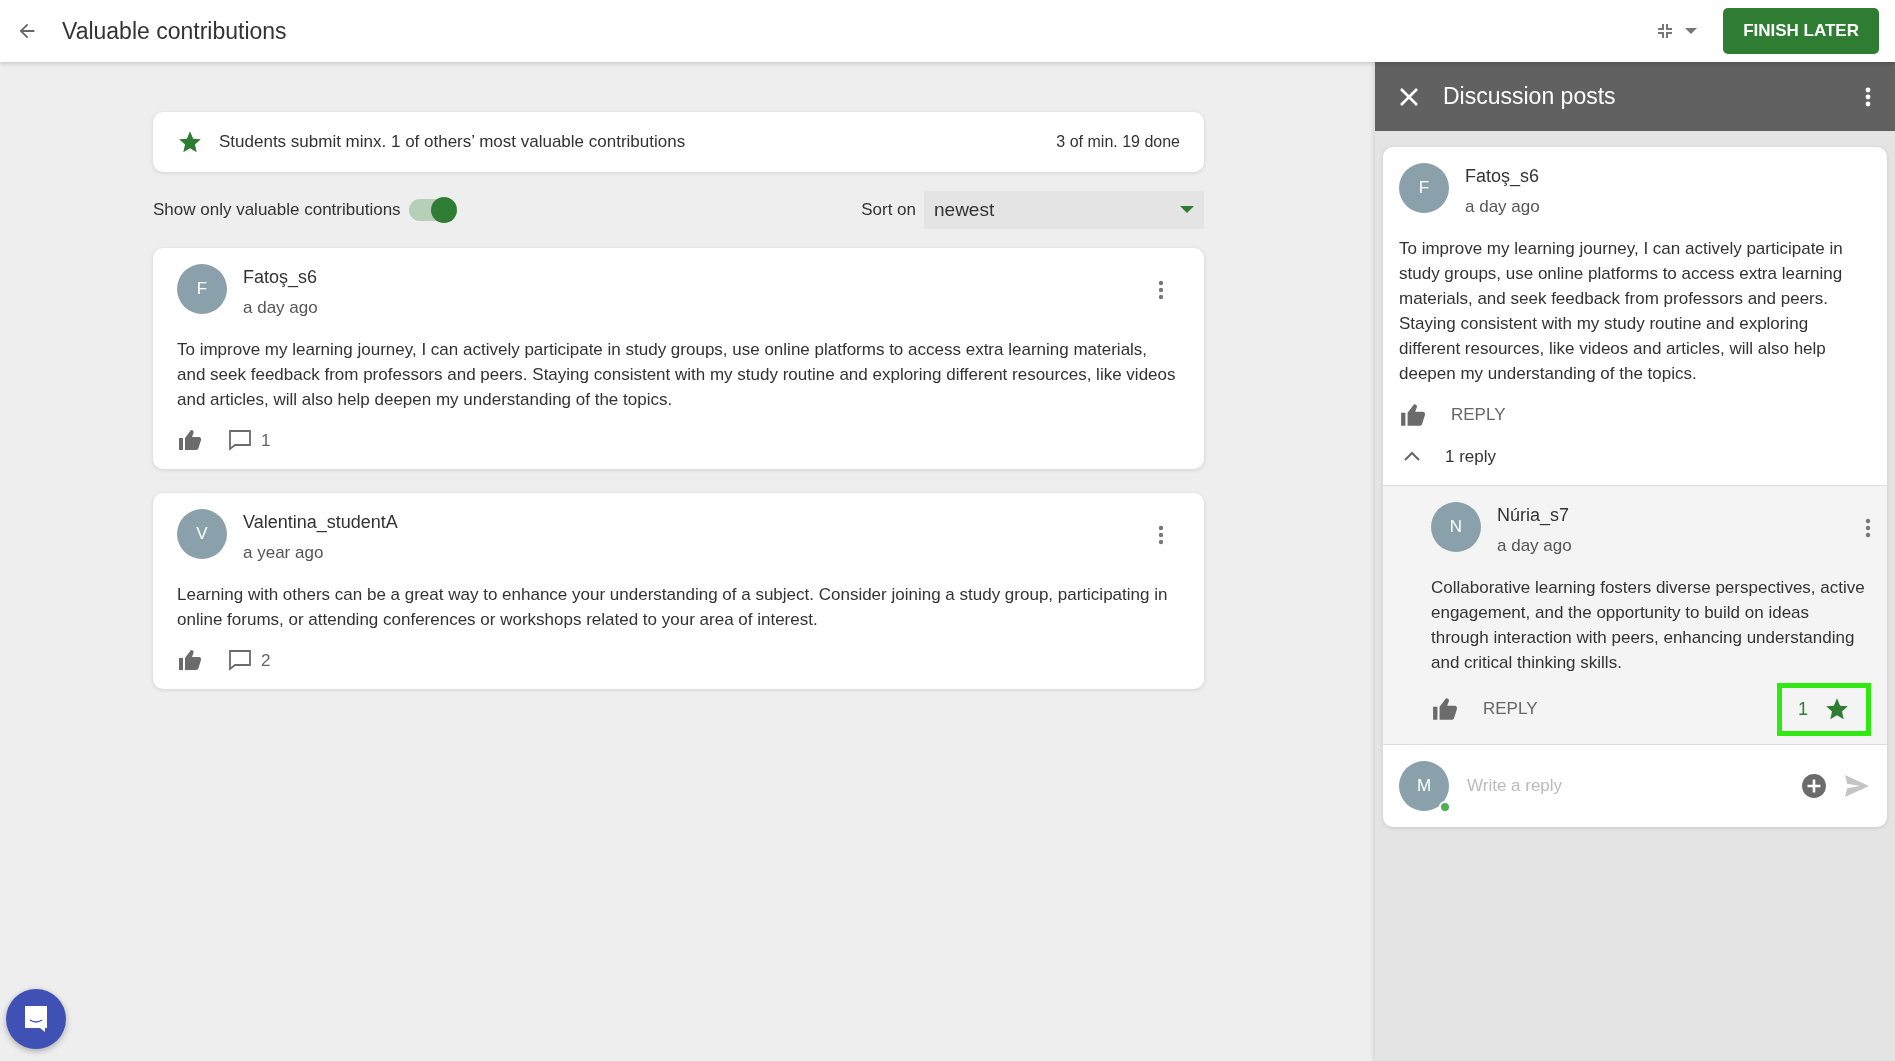 The image size is (1895, 1061). What do you see at coordinates (673, 607) in the screenshot?
I see `post-text: Learning with others can be a great way to enhance your understanding of a subject. Consider joining a study group, participating in online forums, or attending conferences or workshops related to your area of interest.` at bounding box center [673, 607].